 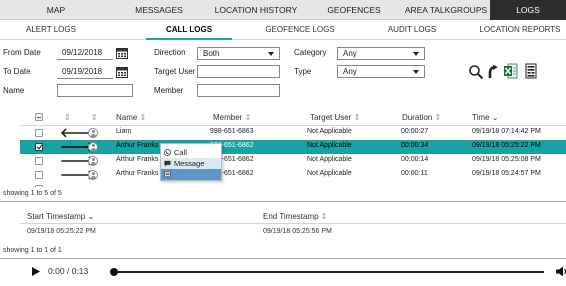 I want to click on direction-select: Both, so click(x=238, y=53).